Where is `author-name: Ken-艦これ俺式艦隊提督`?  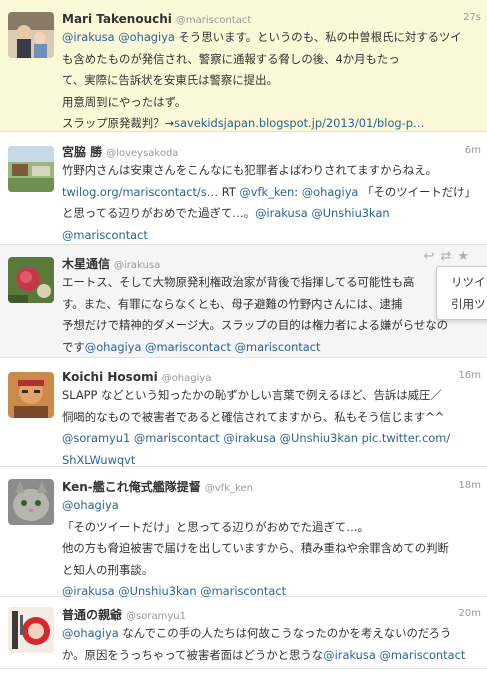 author-name: Ken-艦これ俺式艦隊提督 is located at coordinates (131, 487).